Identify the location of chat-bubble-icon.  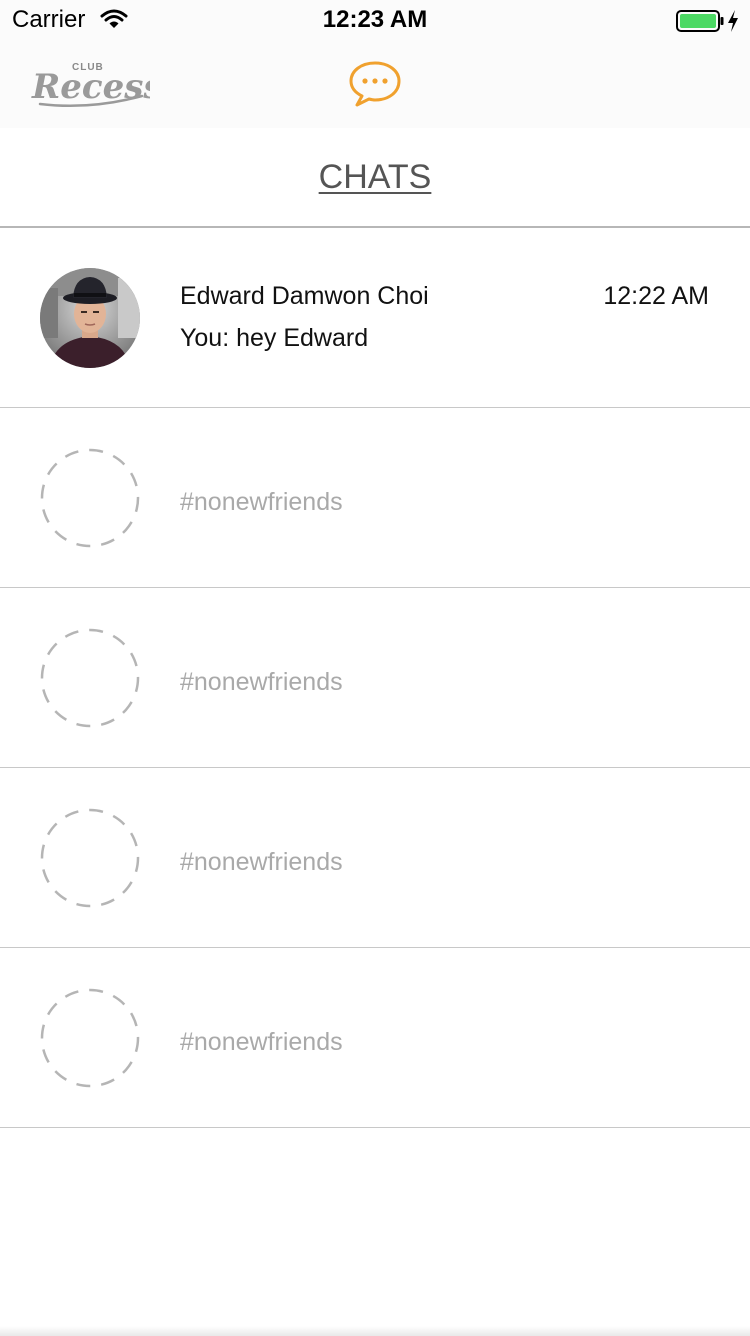
(375, 84).